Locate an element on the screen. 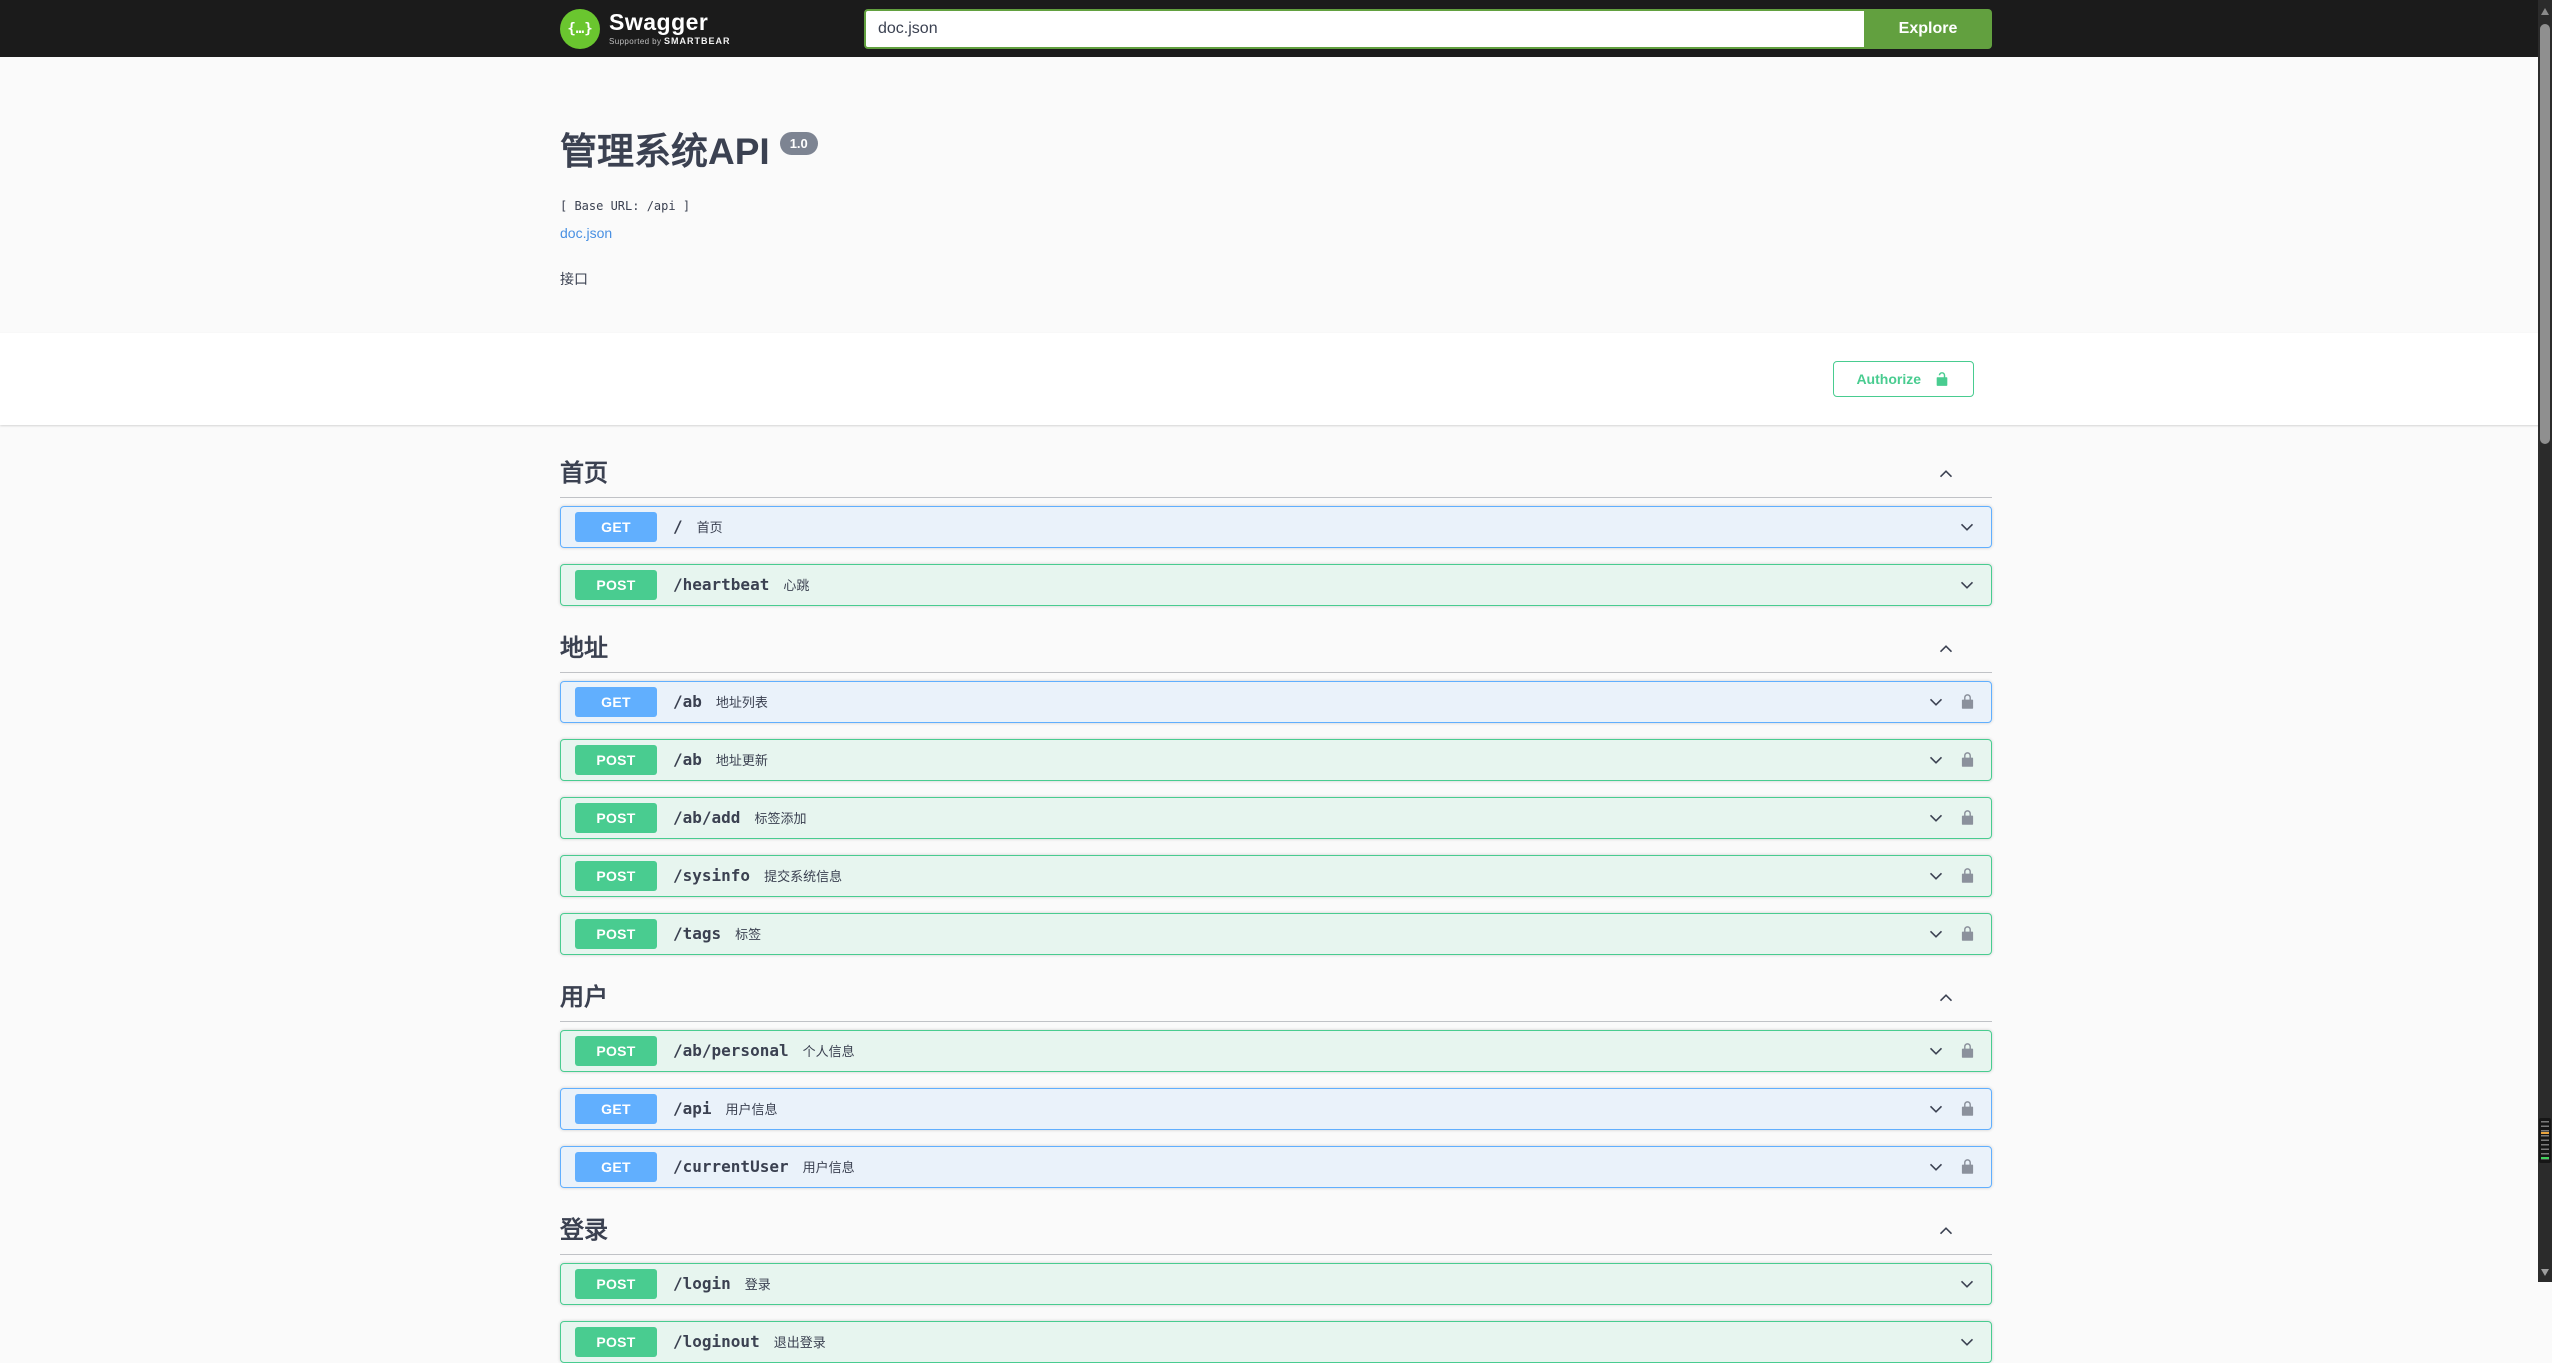 The width and height of the screenshot is (2552, 1363). operation-summary: 地址更新 is located at coordinates (741, 761).